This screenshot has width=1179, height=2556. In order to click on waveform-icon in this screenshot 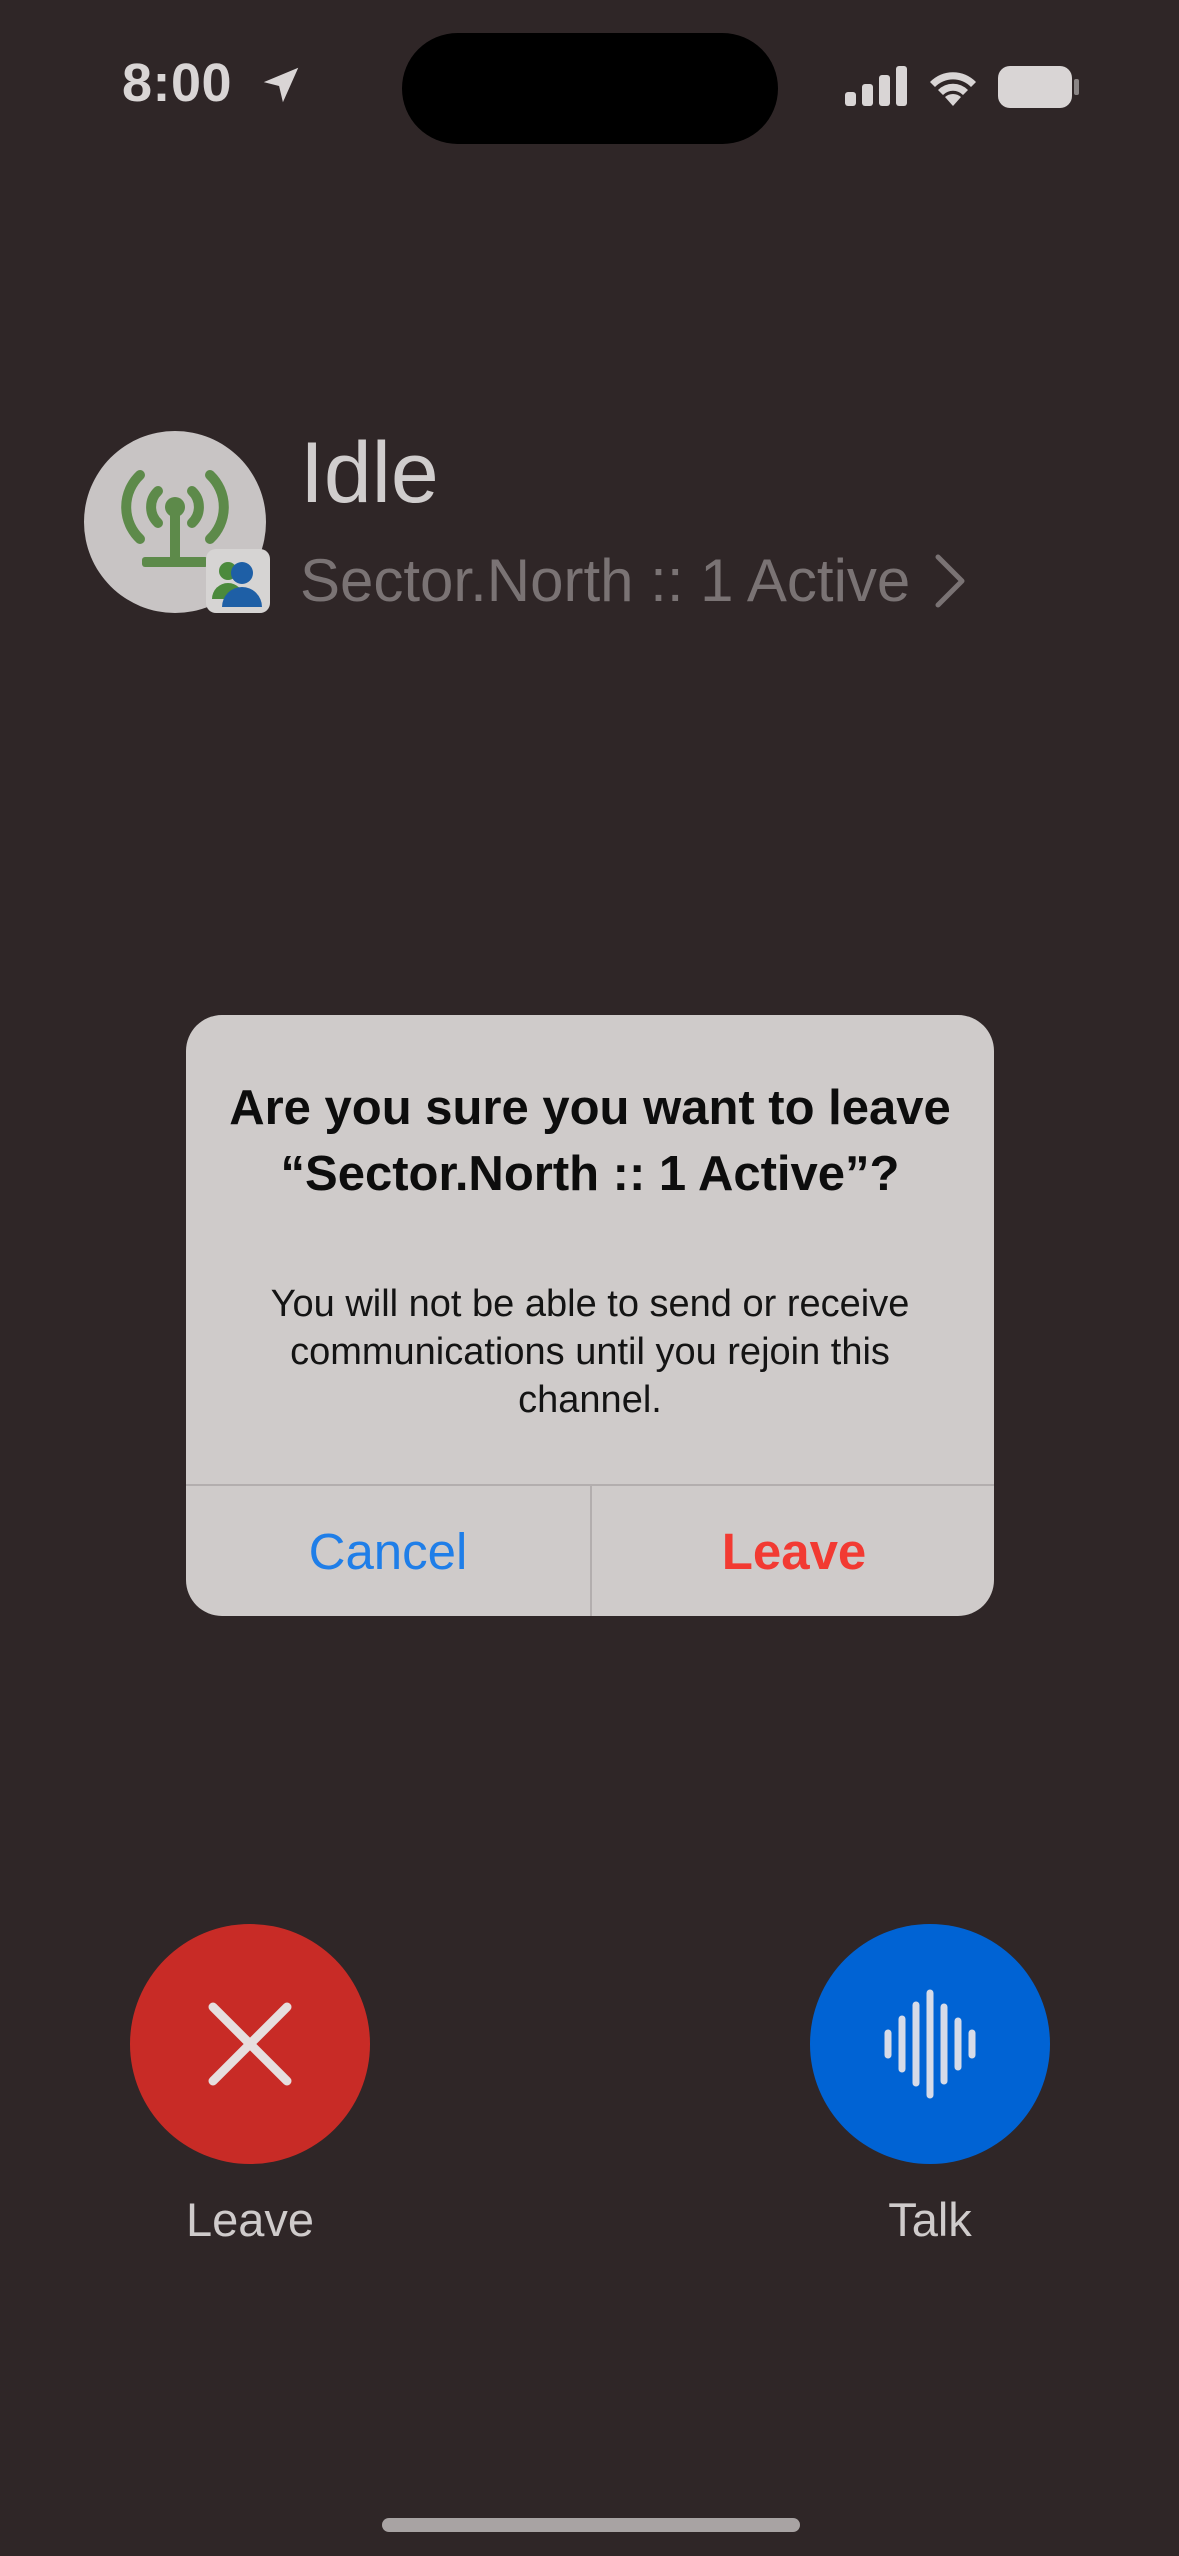, I will do `click(930, 2044)`.